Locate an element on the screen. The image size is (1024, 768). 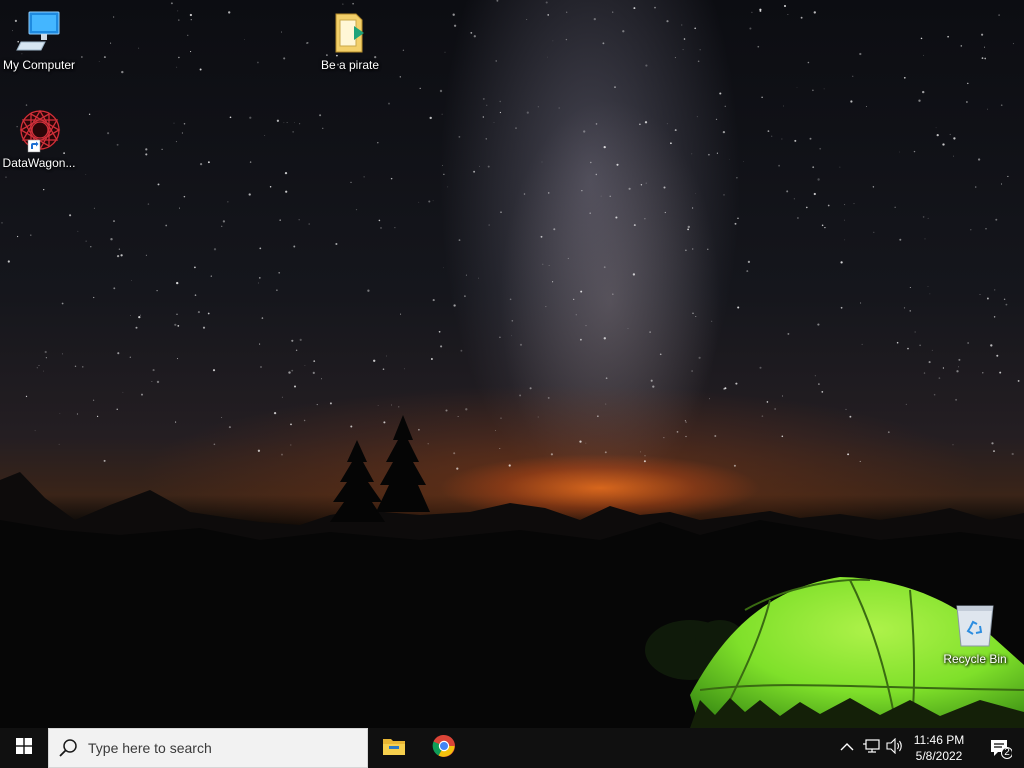
action-center-button: 2 is located at coordinates (1000, 748).